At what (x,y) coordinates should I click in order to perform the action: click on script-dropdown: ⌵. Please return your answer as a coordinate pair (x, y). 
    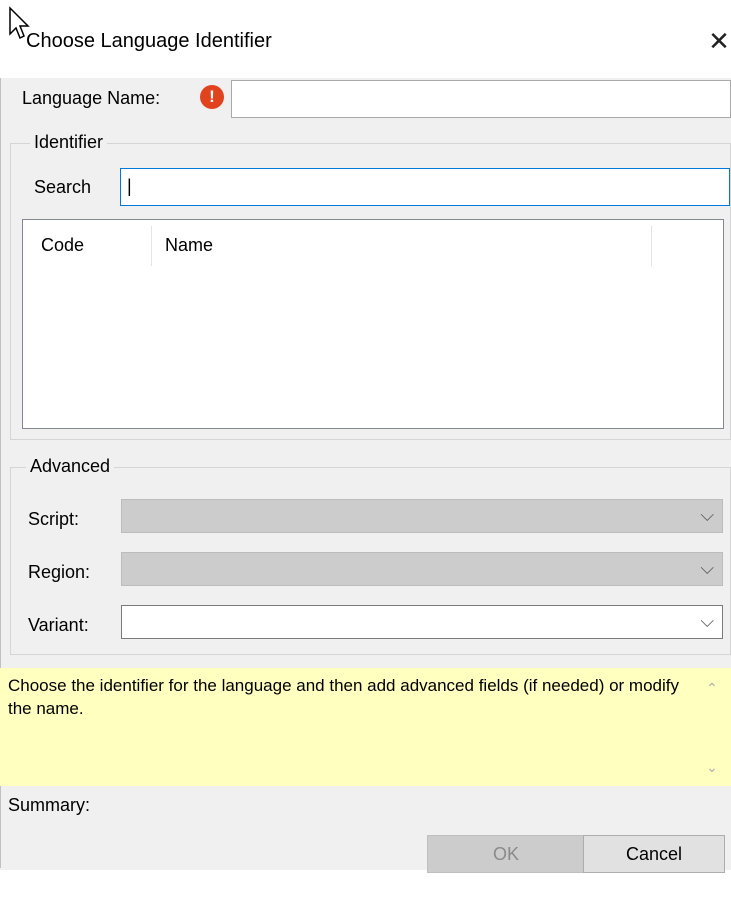
    Looking at the image, I should click on (422, 516).